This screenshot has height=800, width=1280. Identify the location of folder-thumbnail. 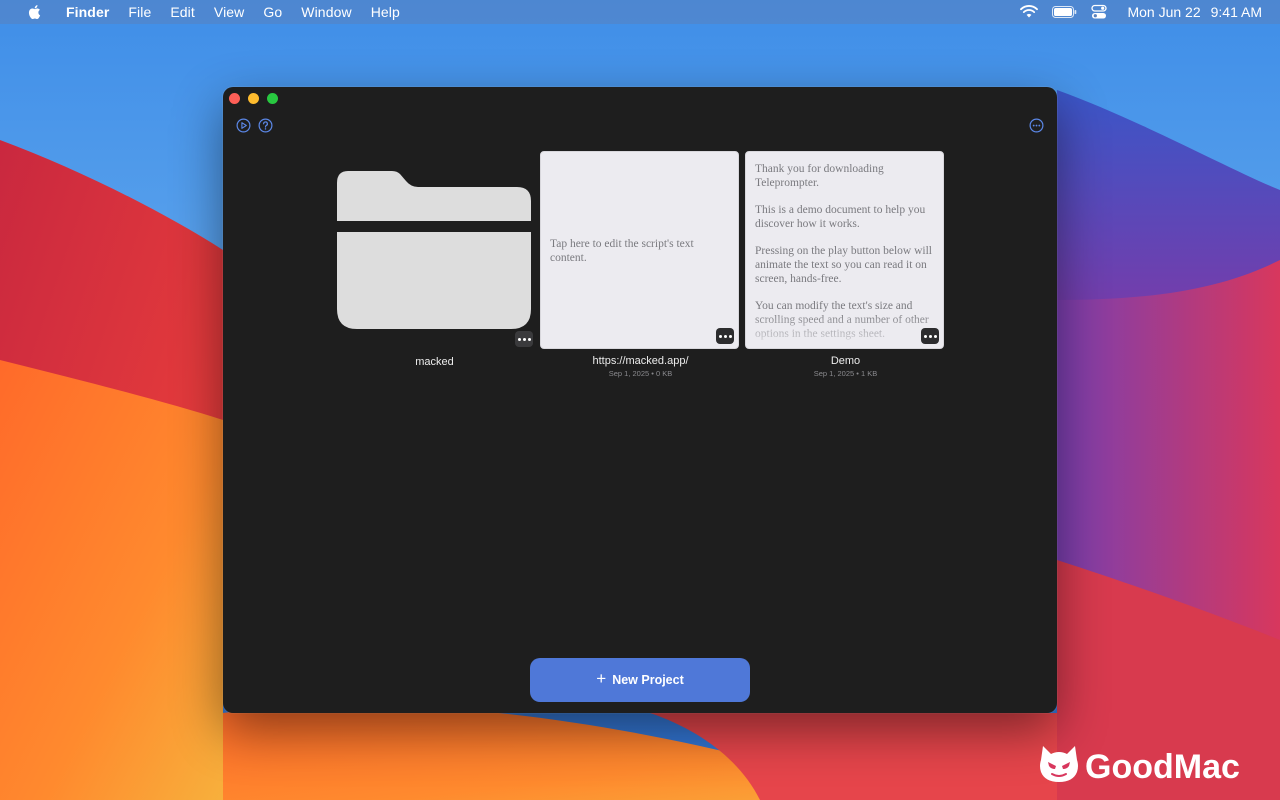
(434, 251).